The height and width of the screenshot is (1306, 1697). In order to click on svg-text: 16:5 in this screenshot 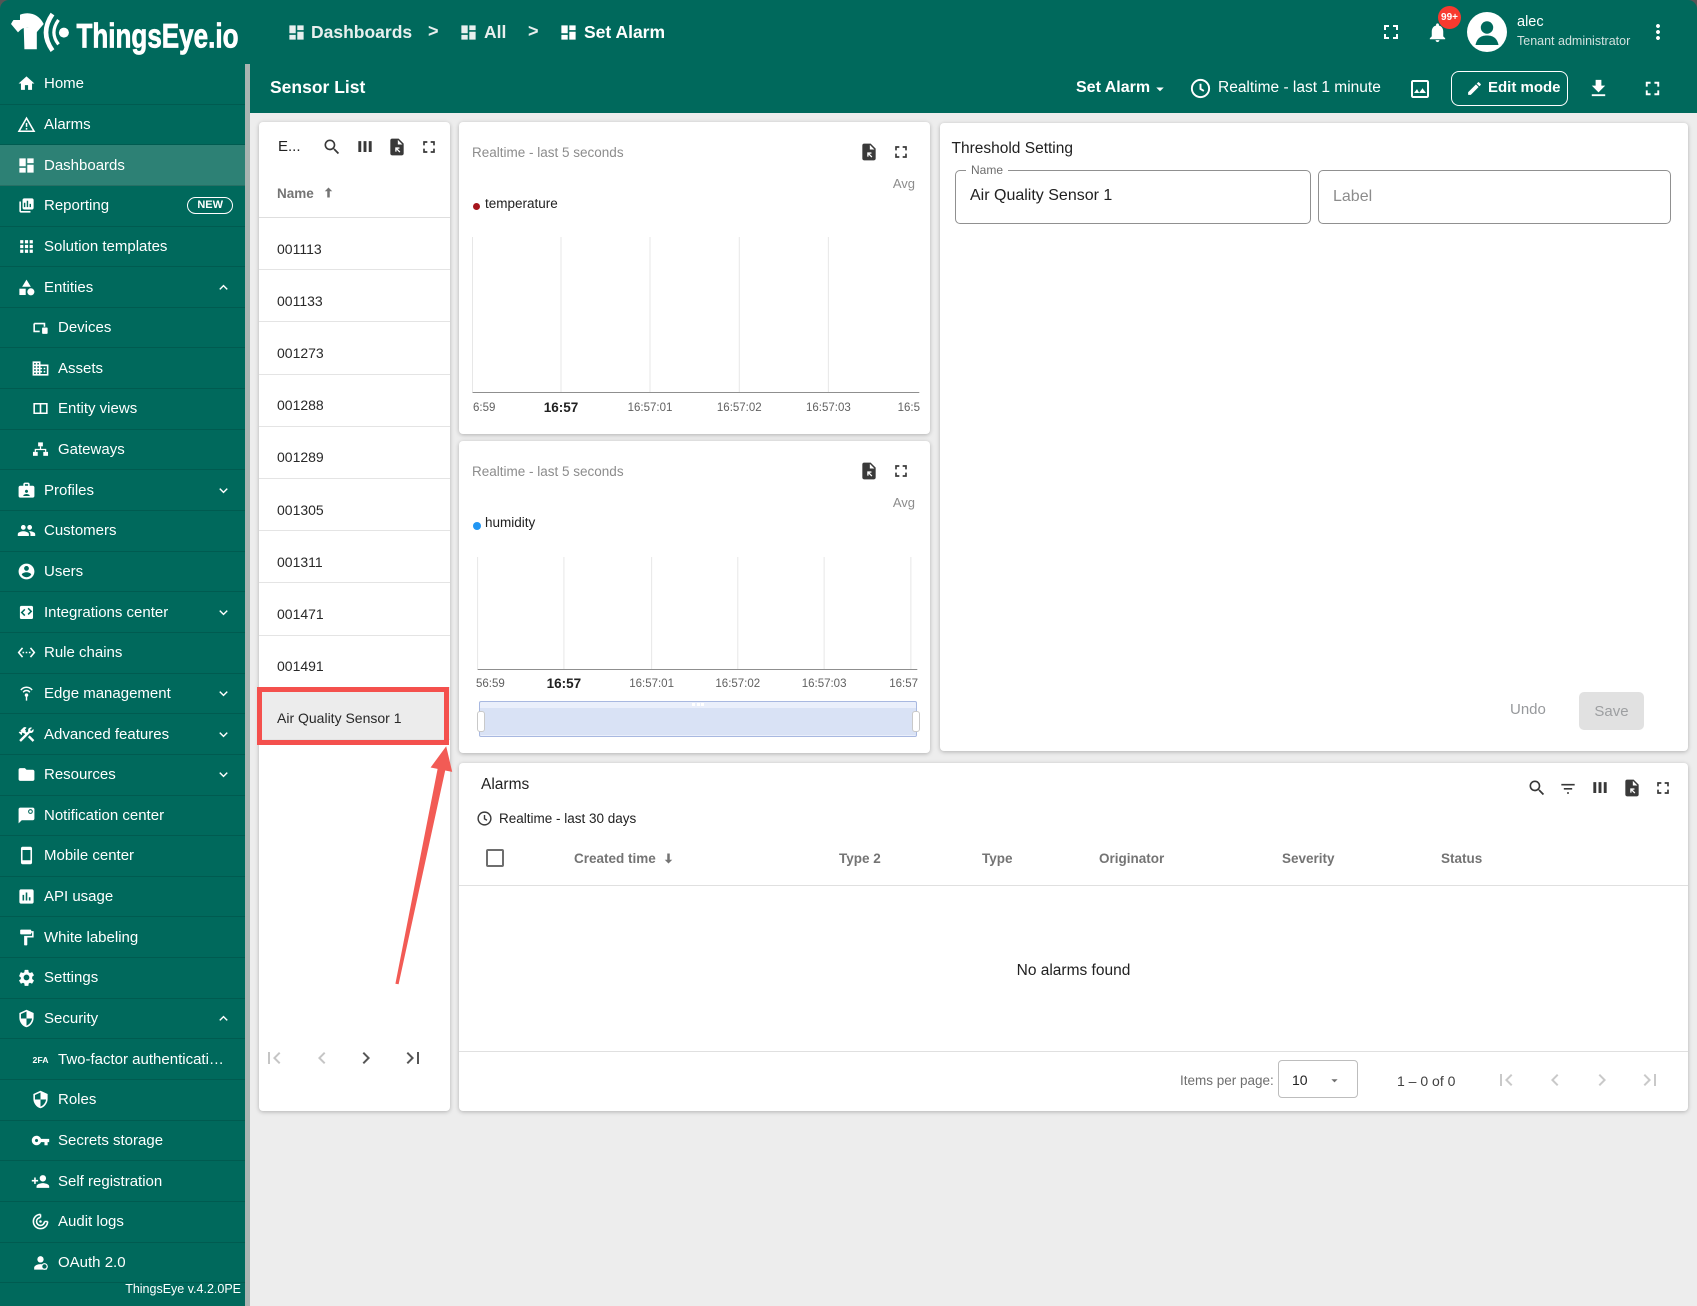, I will do `click(909, 408)`.